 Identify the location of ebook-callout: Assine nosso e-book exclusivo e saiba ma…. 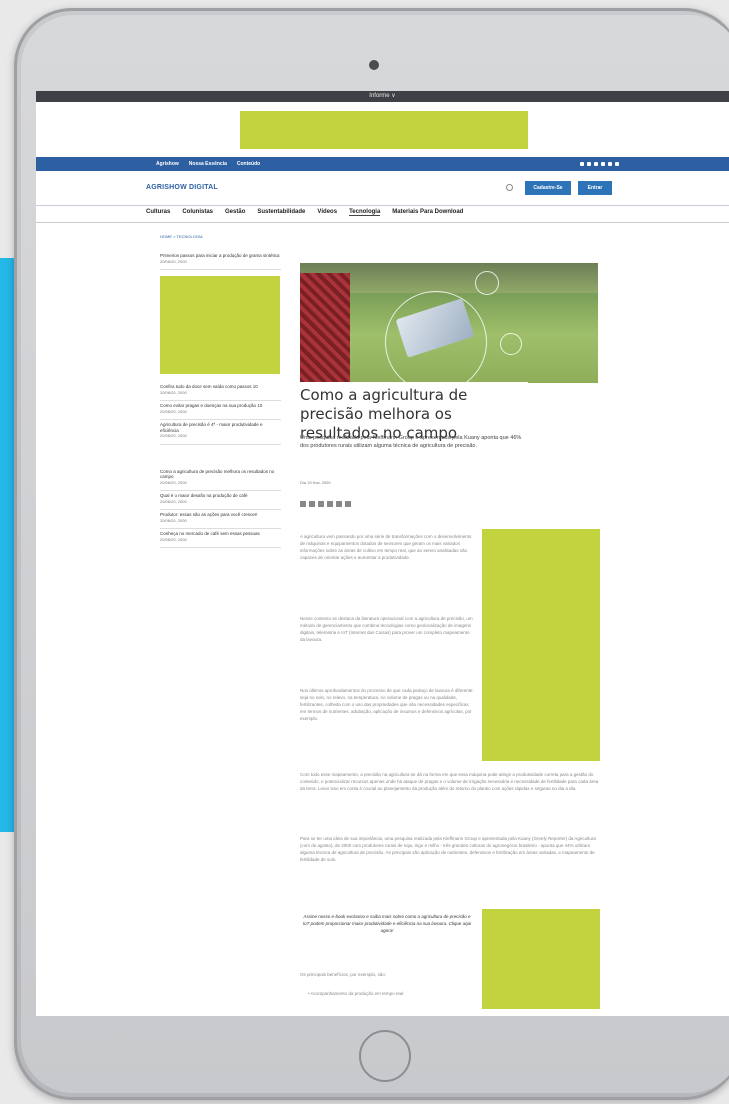
(387, 923).